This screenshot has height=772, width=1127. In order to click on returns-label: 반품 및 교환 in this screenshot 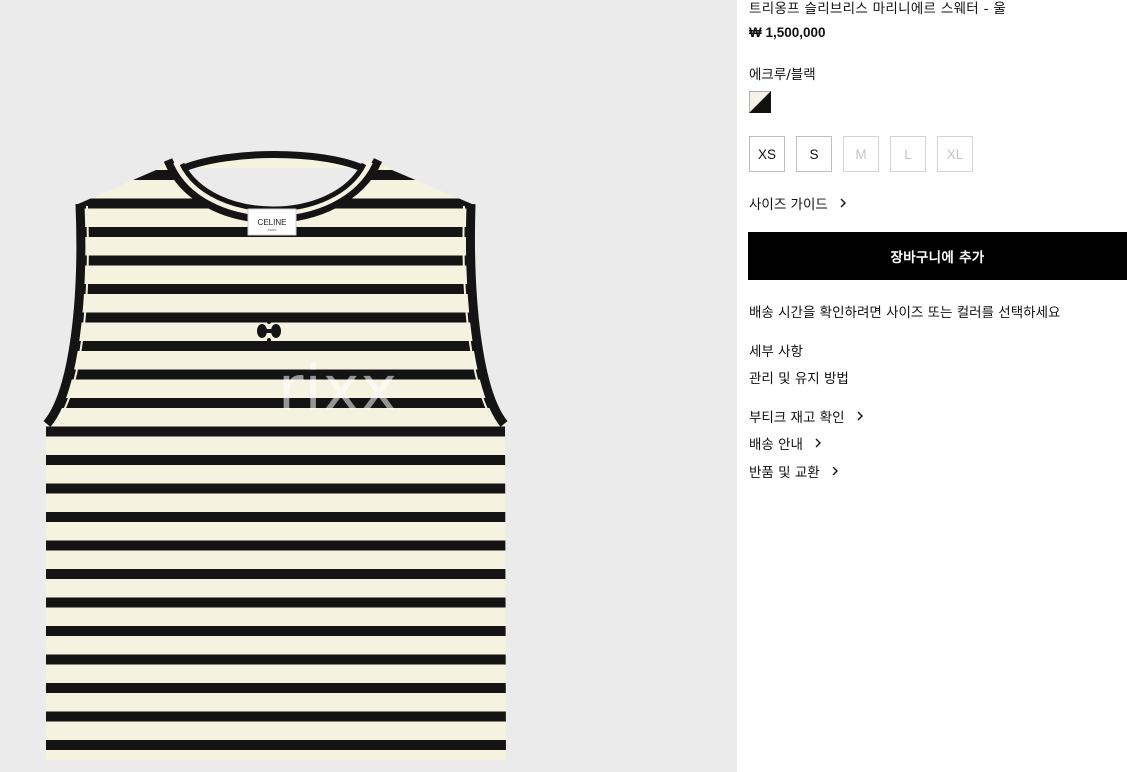, I will do `click(784, 473)`.